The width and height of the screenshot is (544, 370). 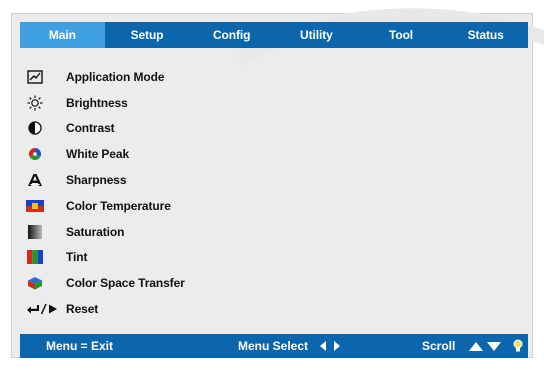 What do you see at coordinates (80, 346) in the screenshot?
I see `menu-exit-hint: Menu = Exit` at bounding box center [80, 346].